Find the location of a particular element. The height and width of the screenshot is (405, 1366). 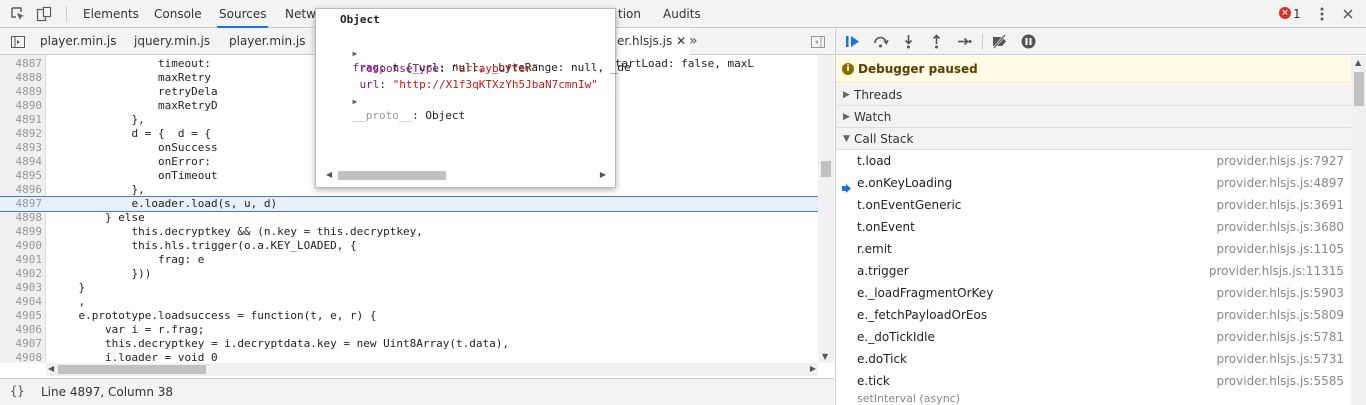

sidebar-scrollbar: ▲ is located at coordinates (1358, 230).